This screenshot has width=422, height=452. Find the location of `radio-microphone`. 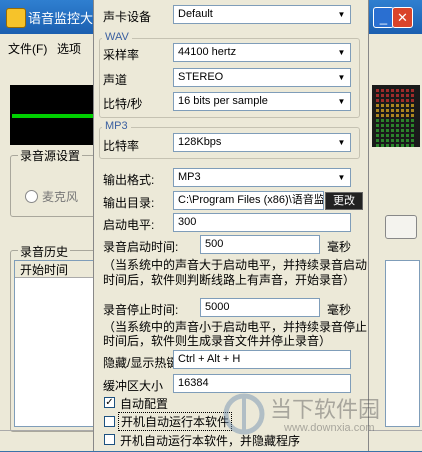

radio-microphone is located at coordinates (31, 196).